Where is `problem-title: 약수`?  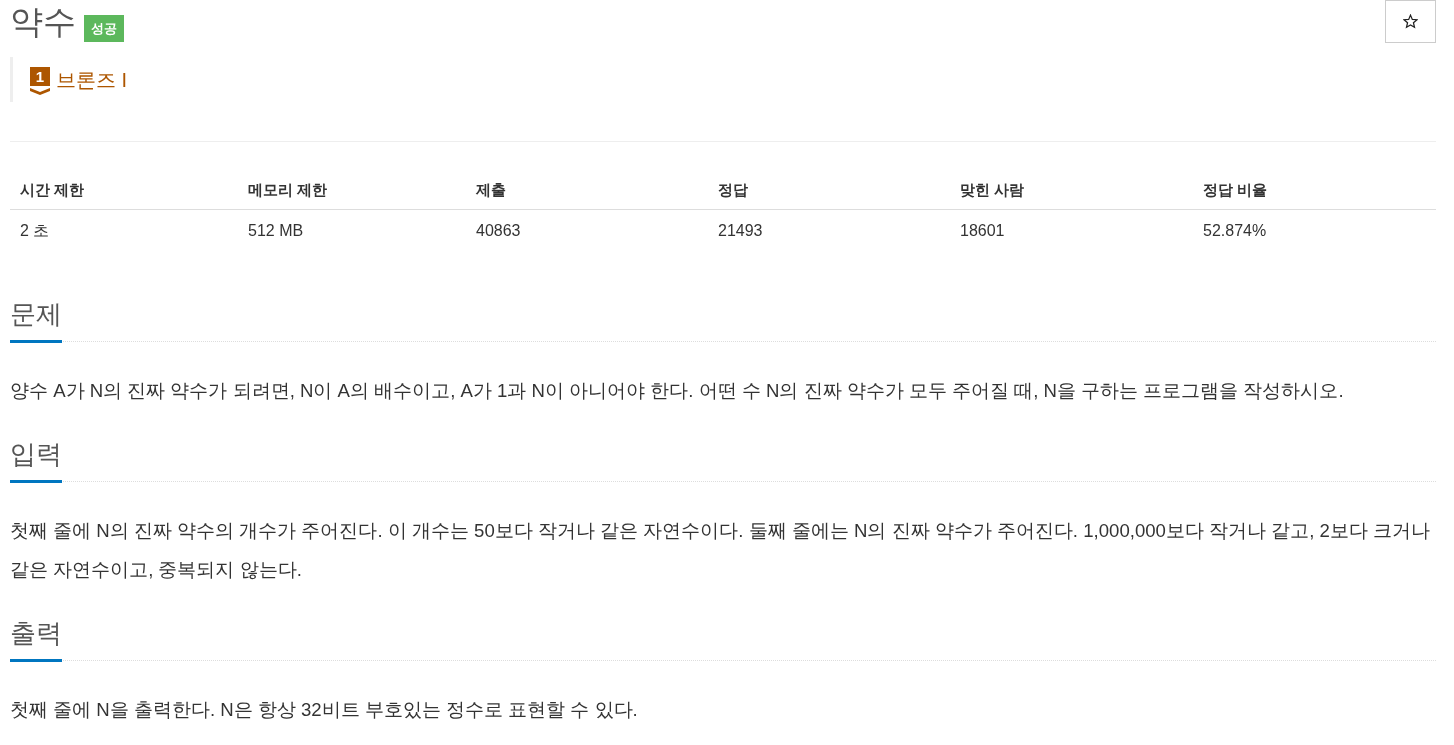
problem-title: 약수 is located at coordinates (43, 22).